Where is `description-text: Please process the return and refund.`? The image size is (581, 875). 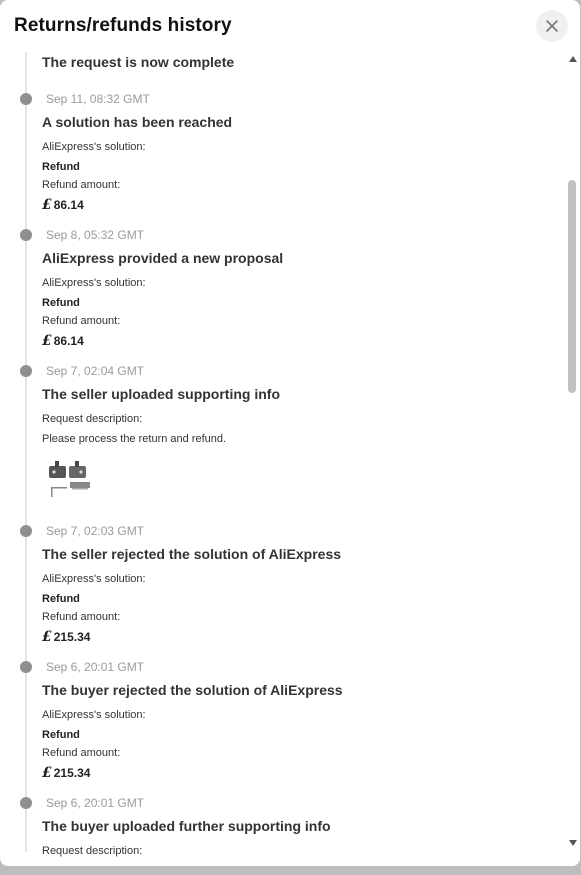 description-text: Please process the return and refund. is located at coordinates (134, 439).